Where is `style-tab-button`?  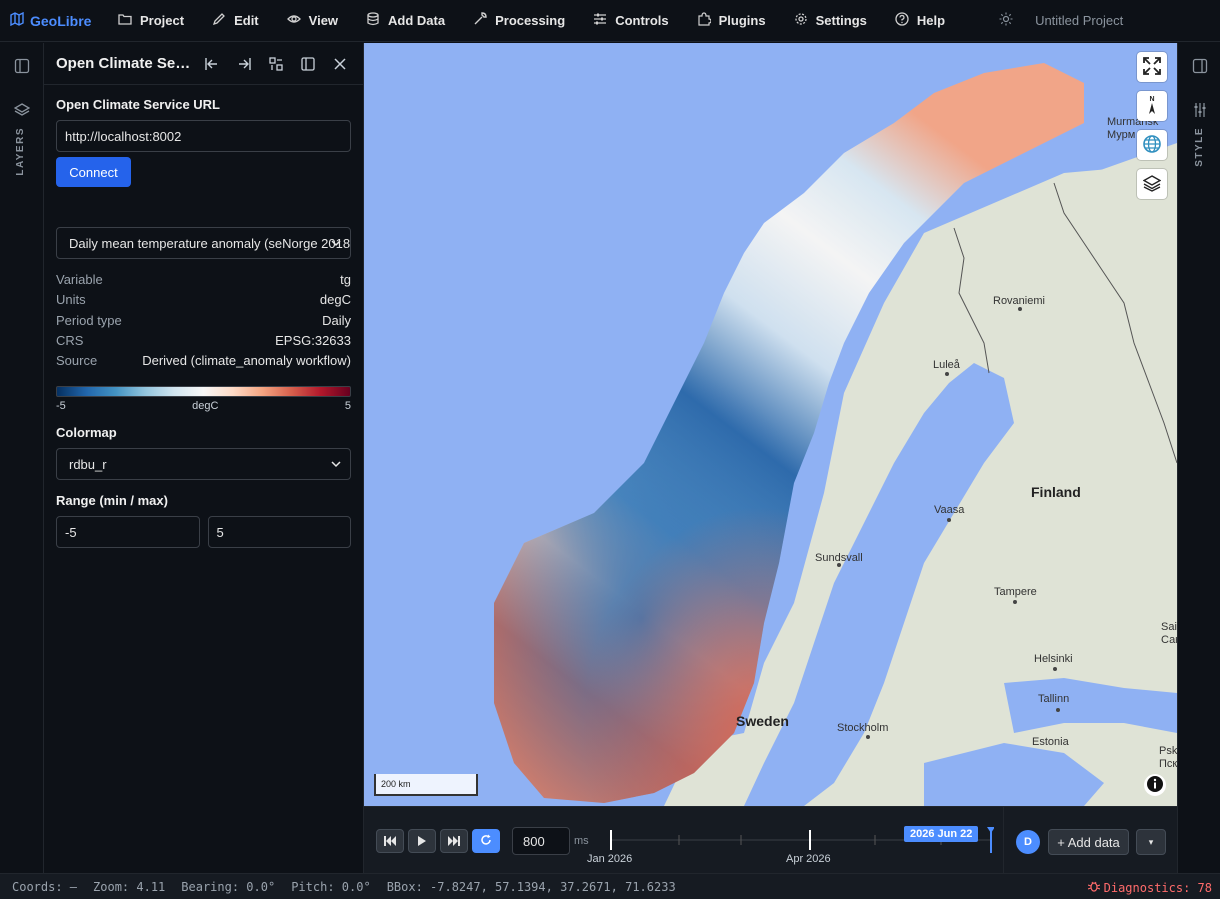 style-tab-button is located at coordinates (1200, 111).